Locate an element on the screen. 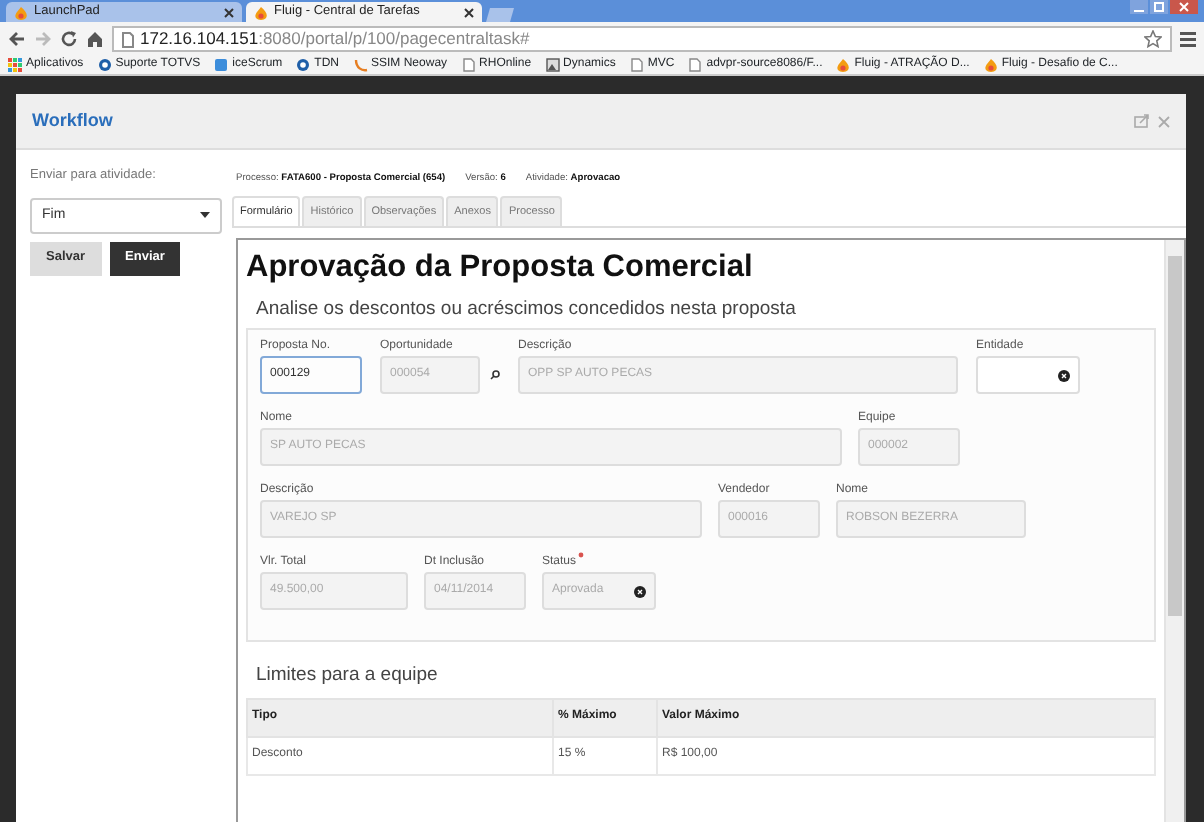 Image resolution: width=1204 pixels, height=822 pixels. select-field is located at coordinates (1028, 375).